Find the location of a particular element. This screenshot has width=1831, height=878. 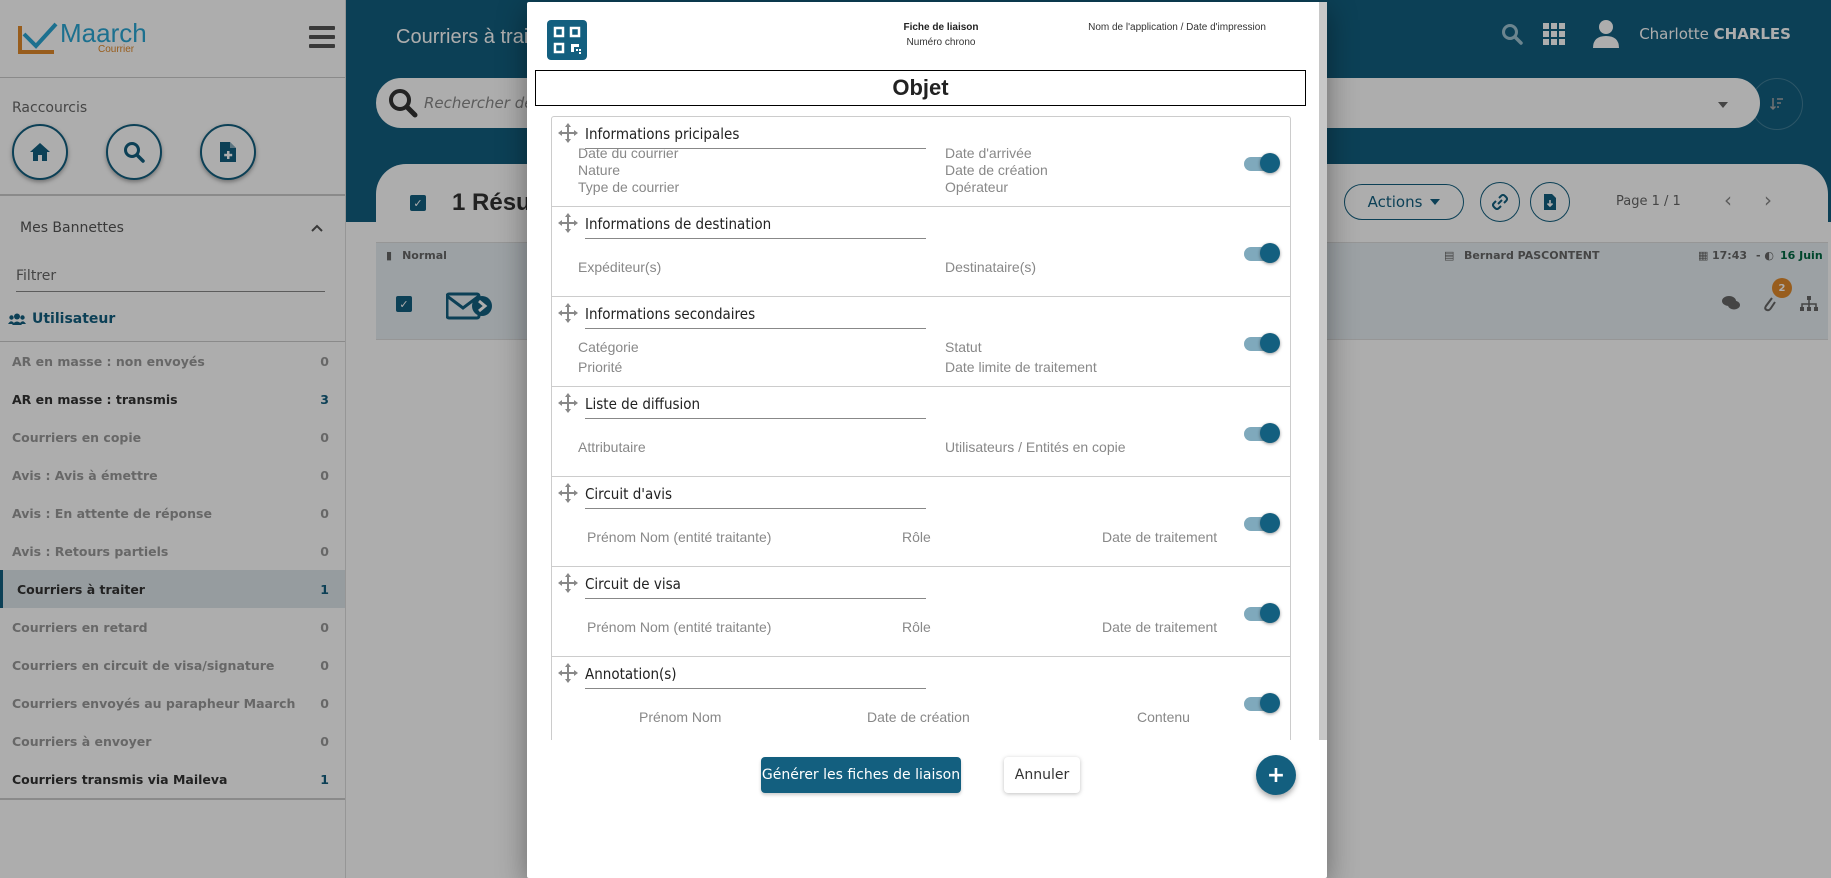

fiche-header-chrono: Numéro chrono is located at coordinates (941, 42).